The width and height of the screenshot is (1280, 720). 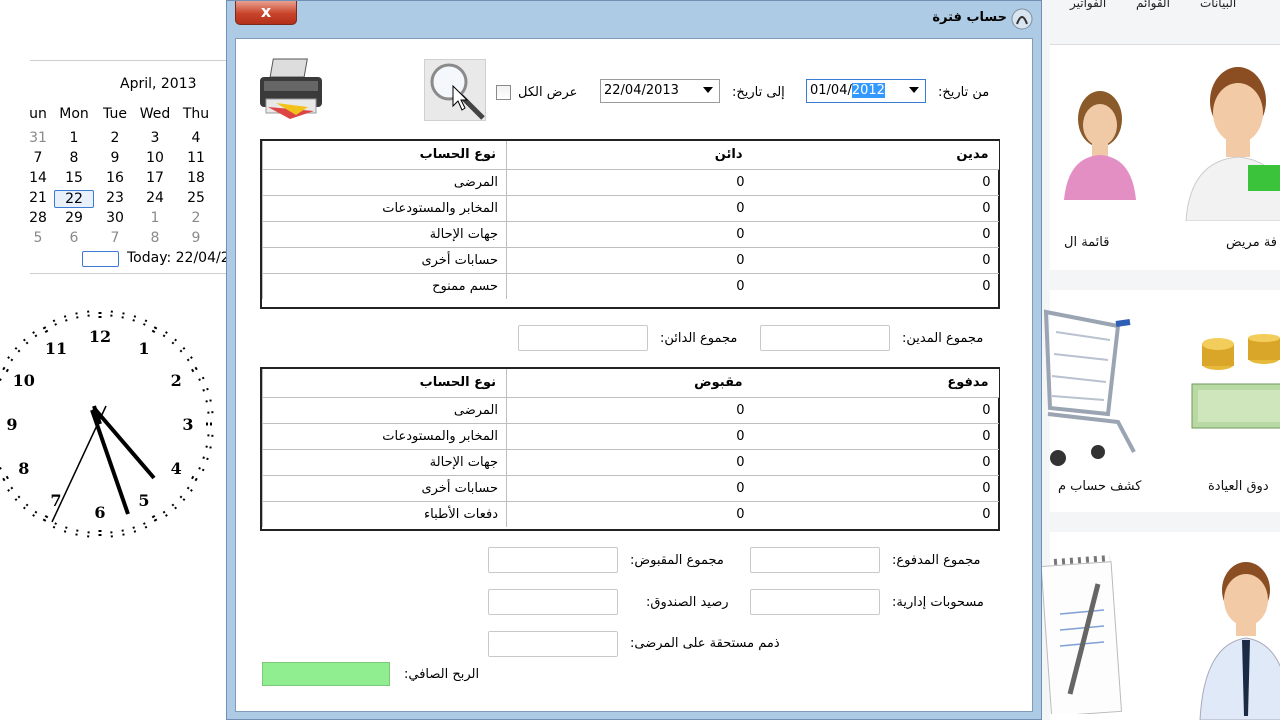 I want to click on calendar-day: 18, so click(x=196, y=178).